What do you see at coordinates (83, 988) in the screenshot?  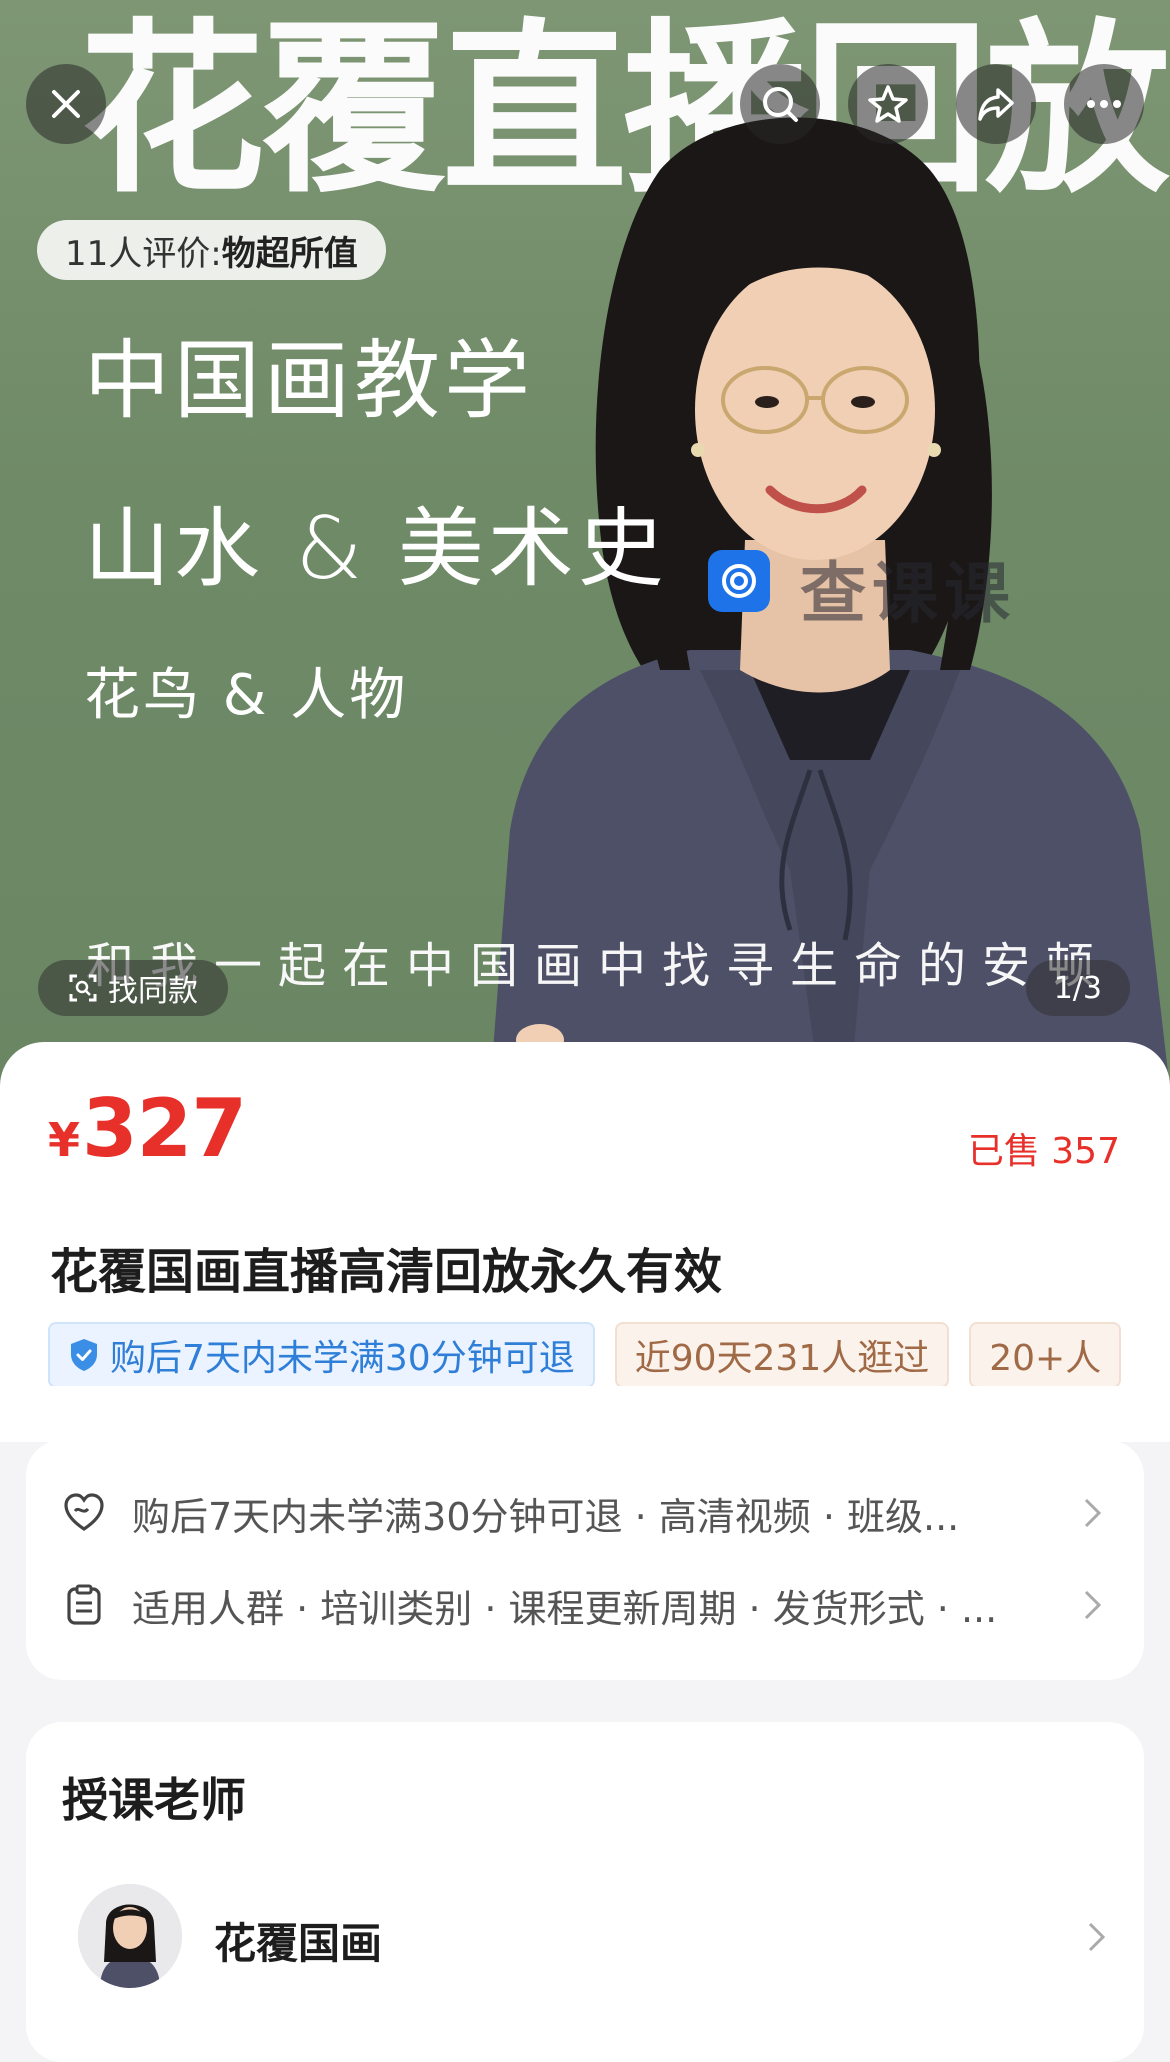 I see `scan-icon` at bounding box center [83, 988].